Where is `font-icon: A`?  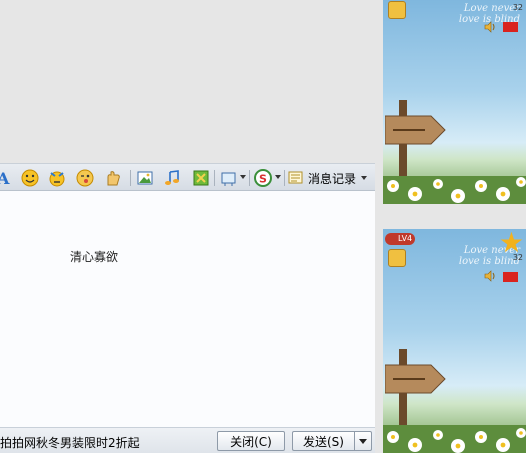 font-icon: A is located at coordinates (7, 178).